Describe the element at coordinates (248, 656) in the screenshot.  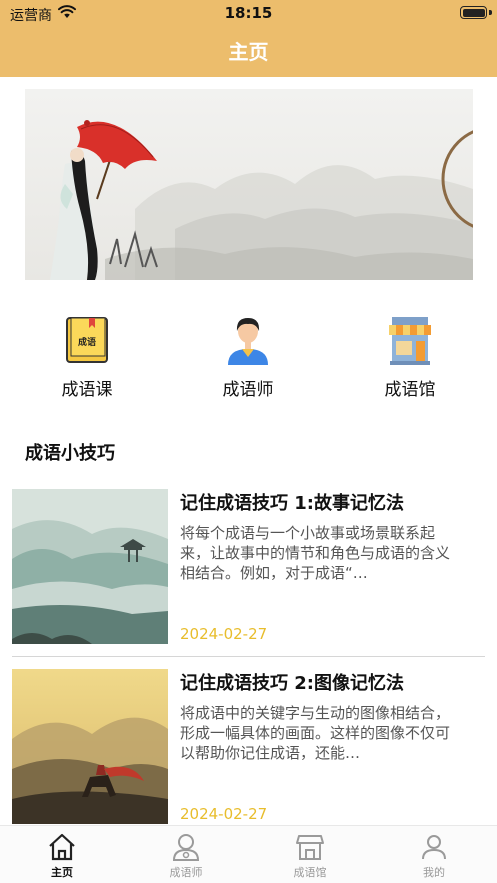
I see `article-divider` at that location.